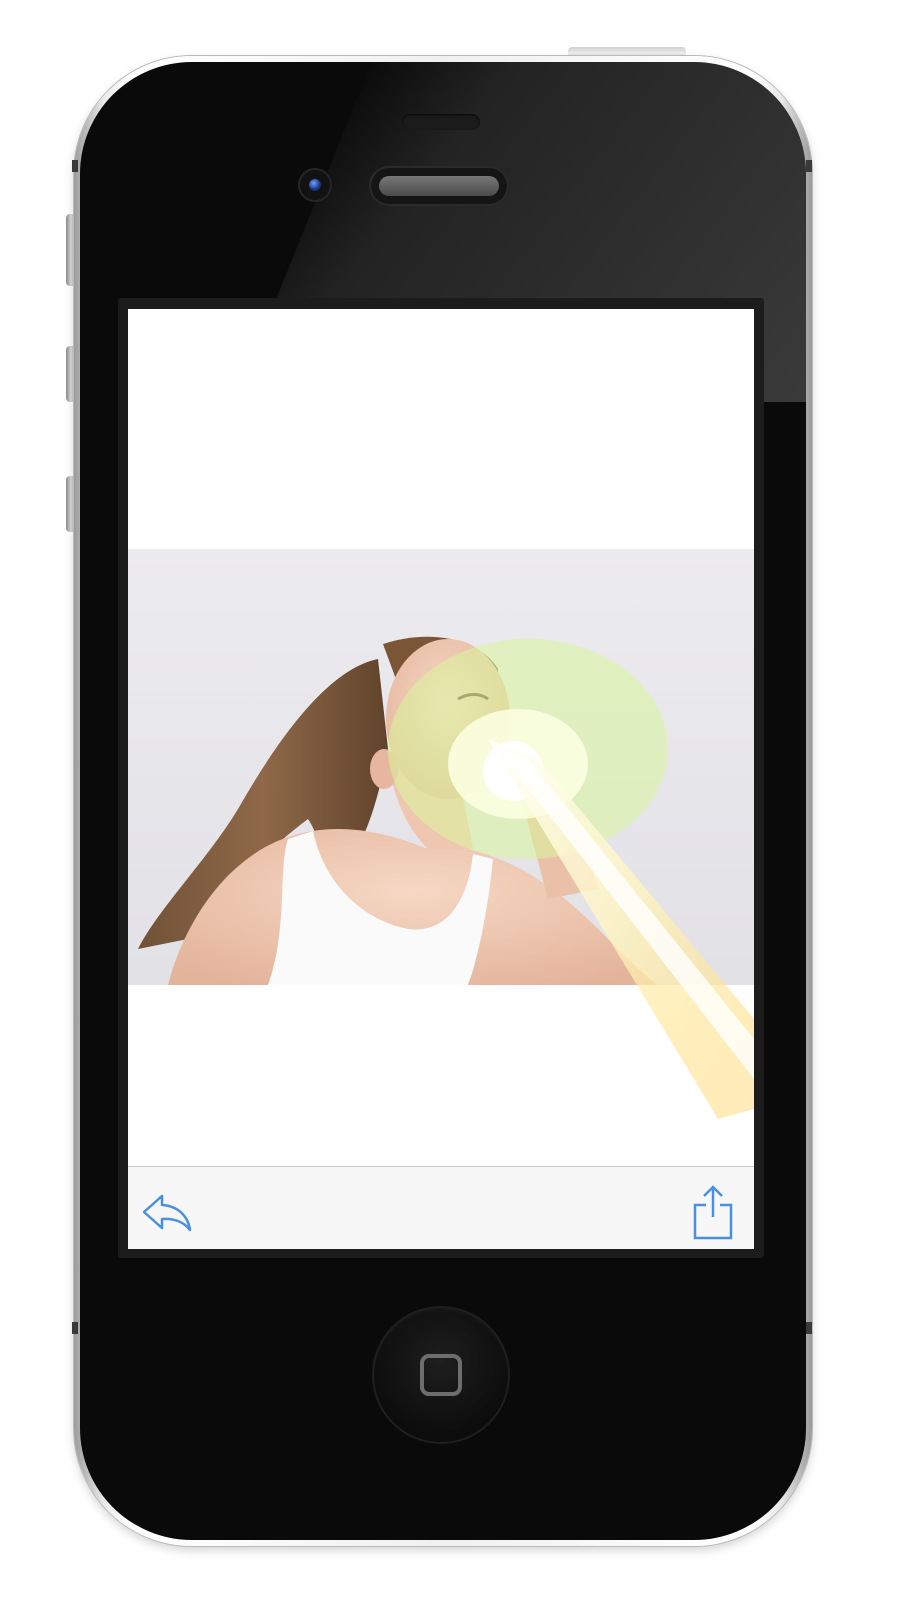 The image size is (900, 1600). I want to click on bottom-toolbar, so click(441, 1207).